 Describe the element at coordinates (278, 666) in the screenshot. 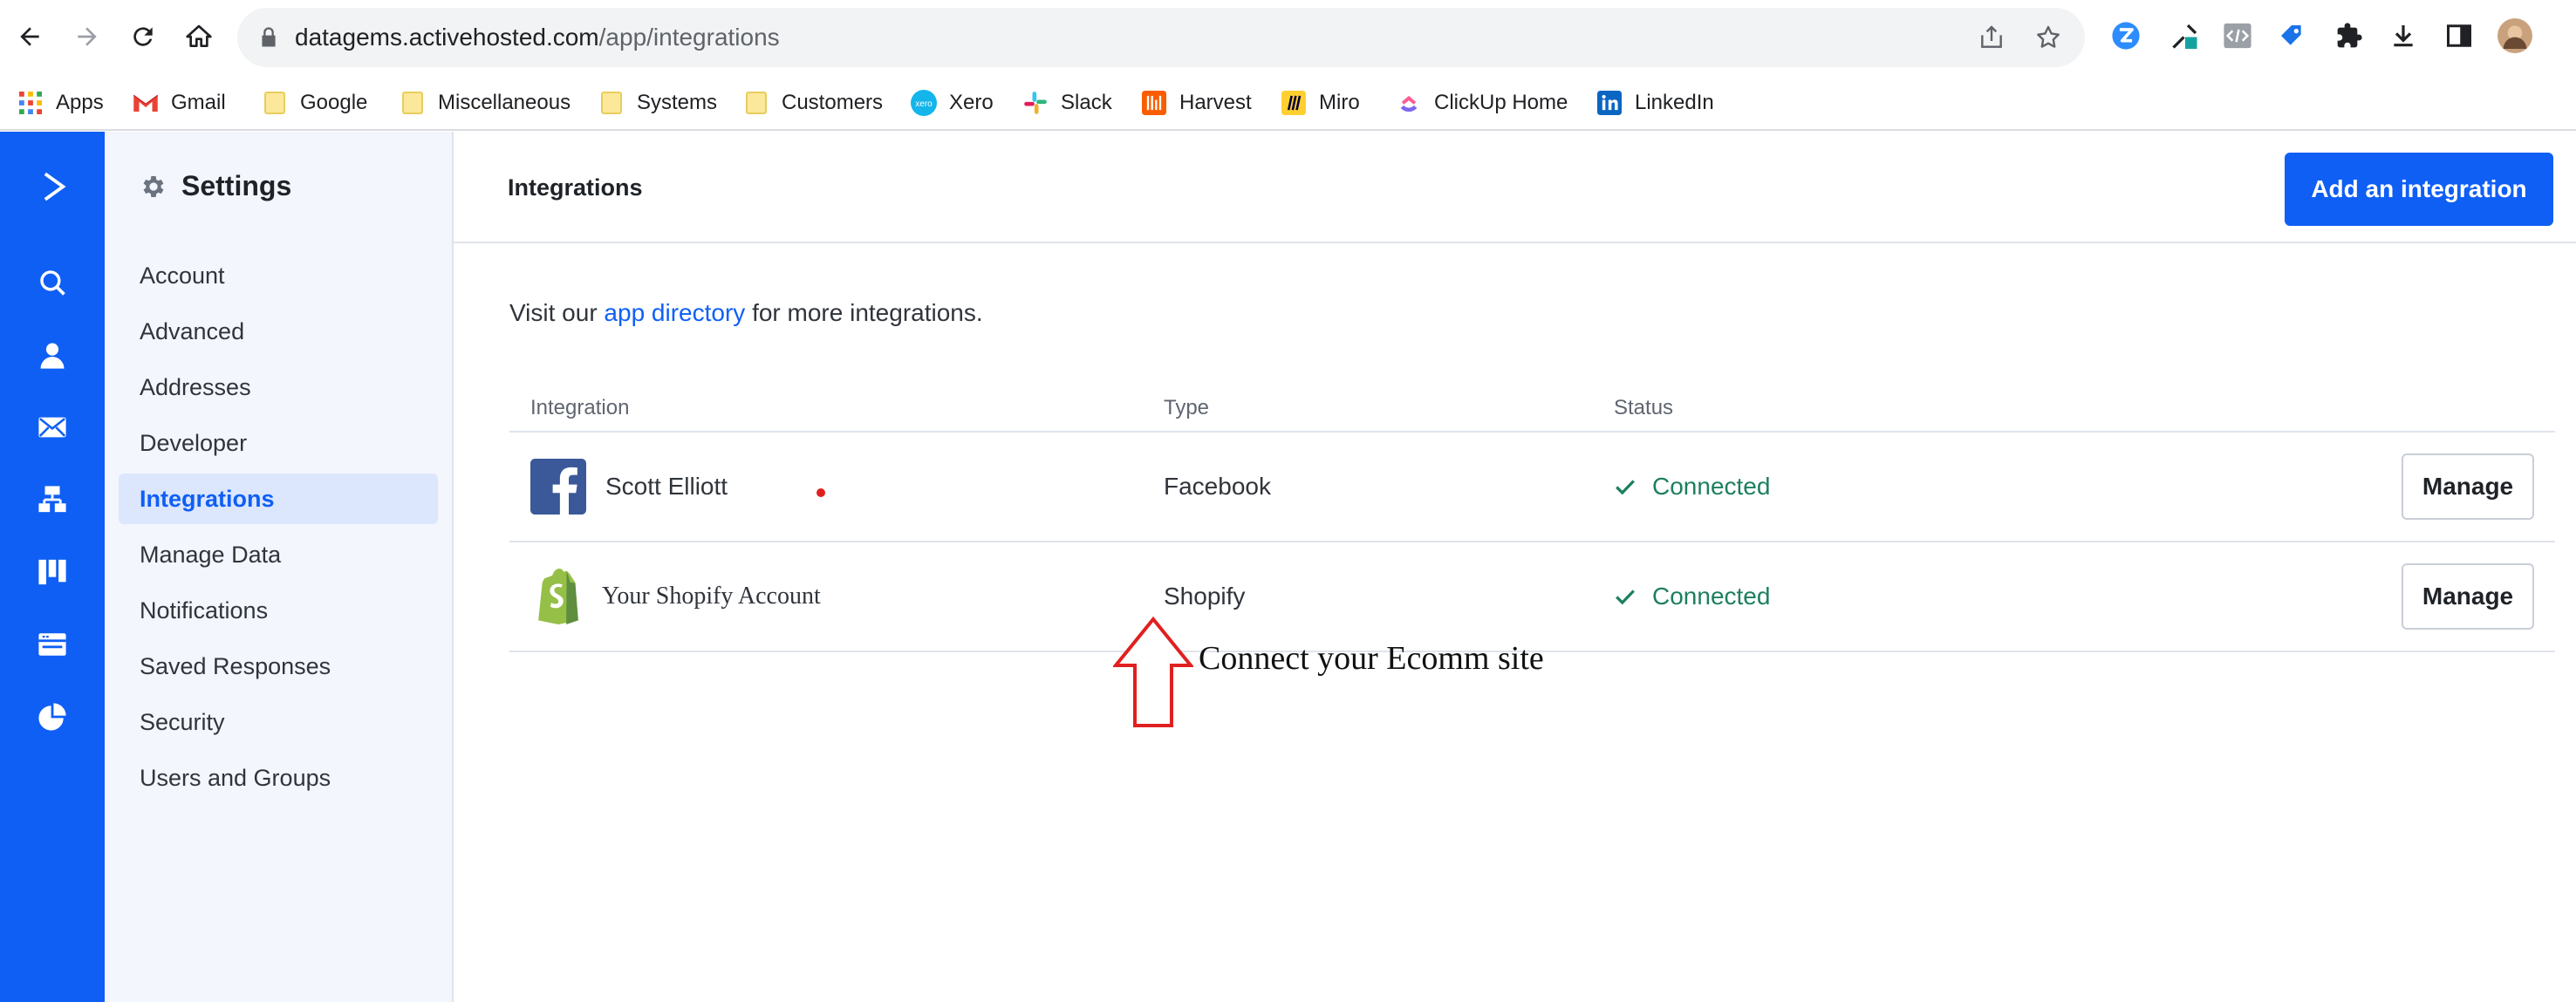

I see `settings-item-saved-responses: Saved Responses` at that location.